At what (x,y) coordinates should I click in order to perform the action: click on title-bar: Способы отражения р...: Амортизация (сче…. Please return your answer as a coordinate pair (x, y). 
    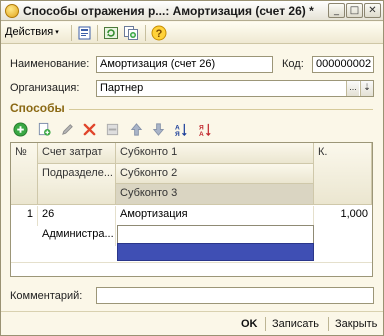
    Looking at the image, I should click on (192, 11).